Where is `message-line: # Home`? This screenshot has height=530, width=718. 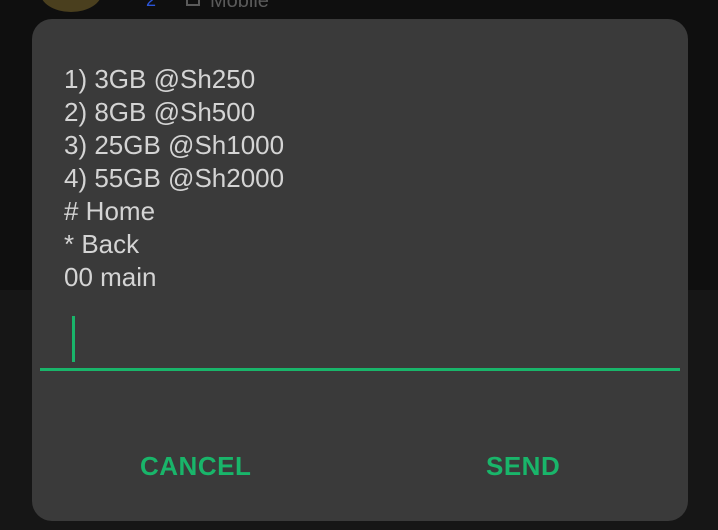
message-line: # Home is located at coordinates (110, 211).